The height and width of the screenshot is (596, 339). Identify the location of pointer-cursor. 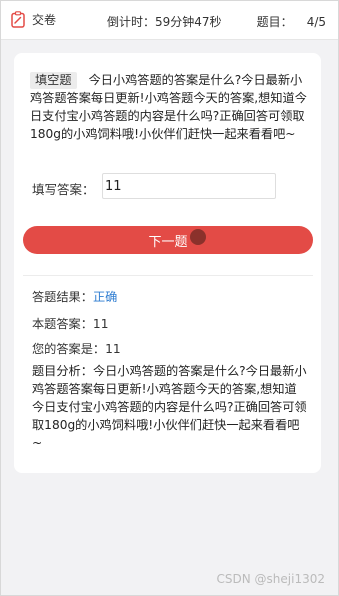
(198, 237).